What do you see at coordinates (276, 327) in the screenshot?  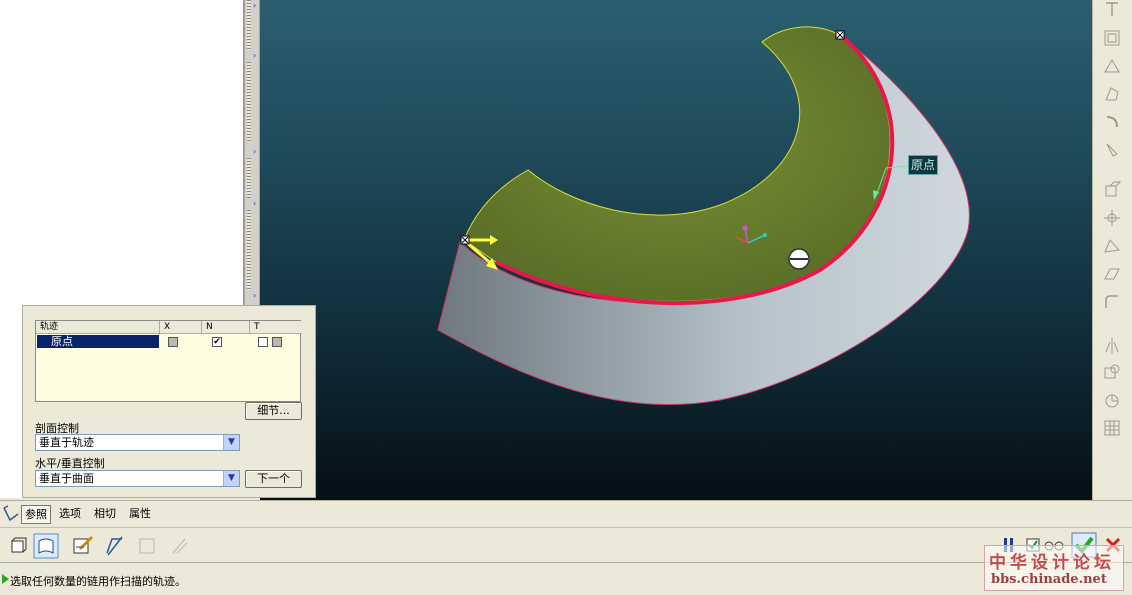 I see `column-header-t: T` at bounding box center [276, 327].